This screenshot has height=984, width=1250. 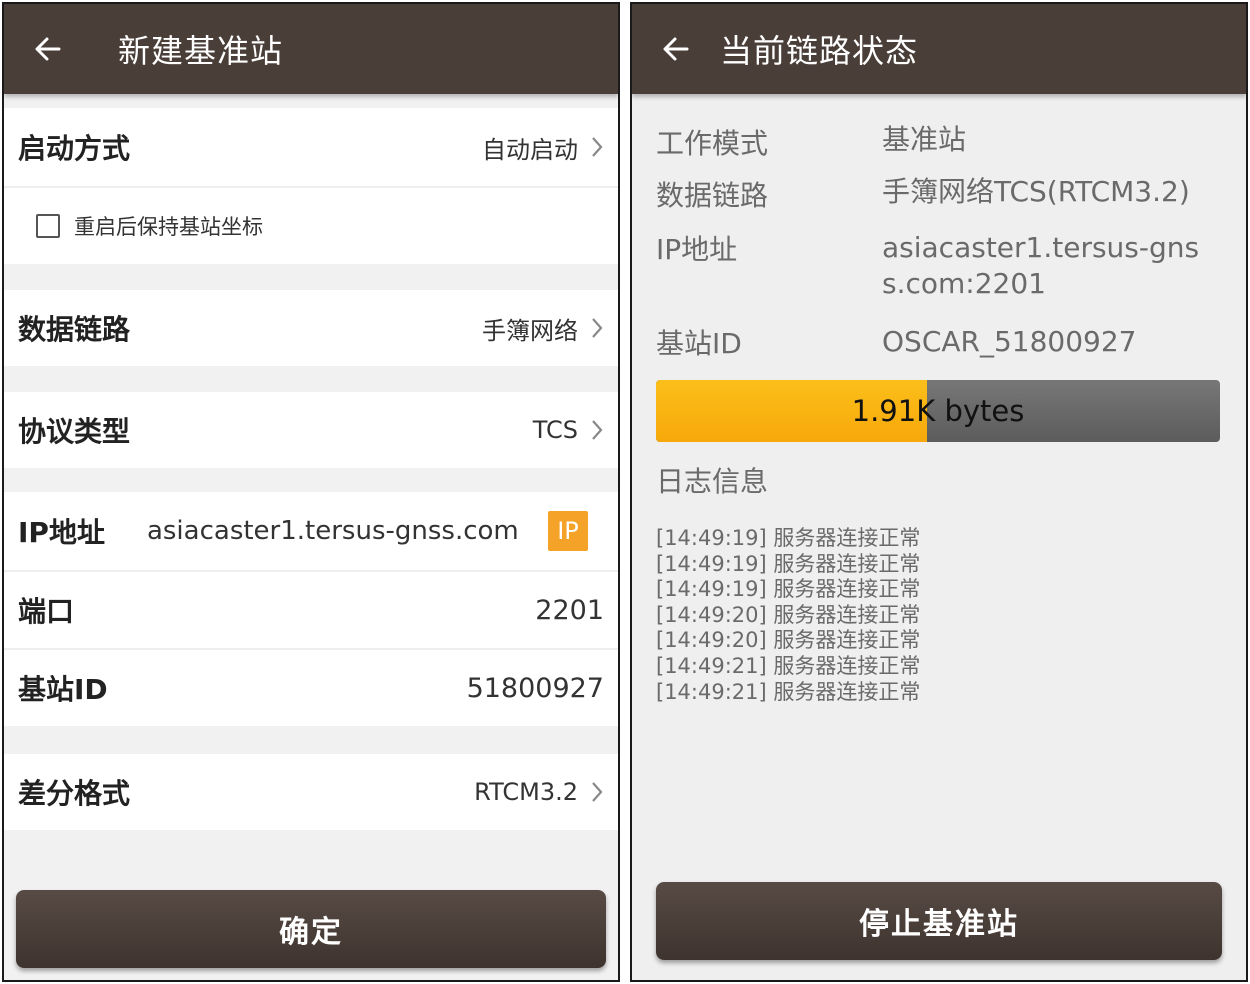 I want to click on app-bar: 新建基准站, so click(x=311, y=49).